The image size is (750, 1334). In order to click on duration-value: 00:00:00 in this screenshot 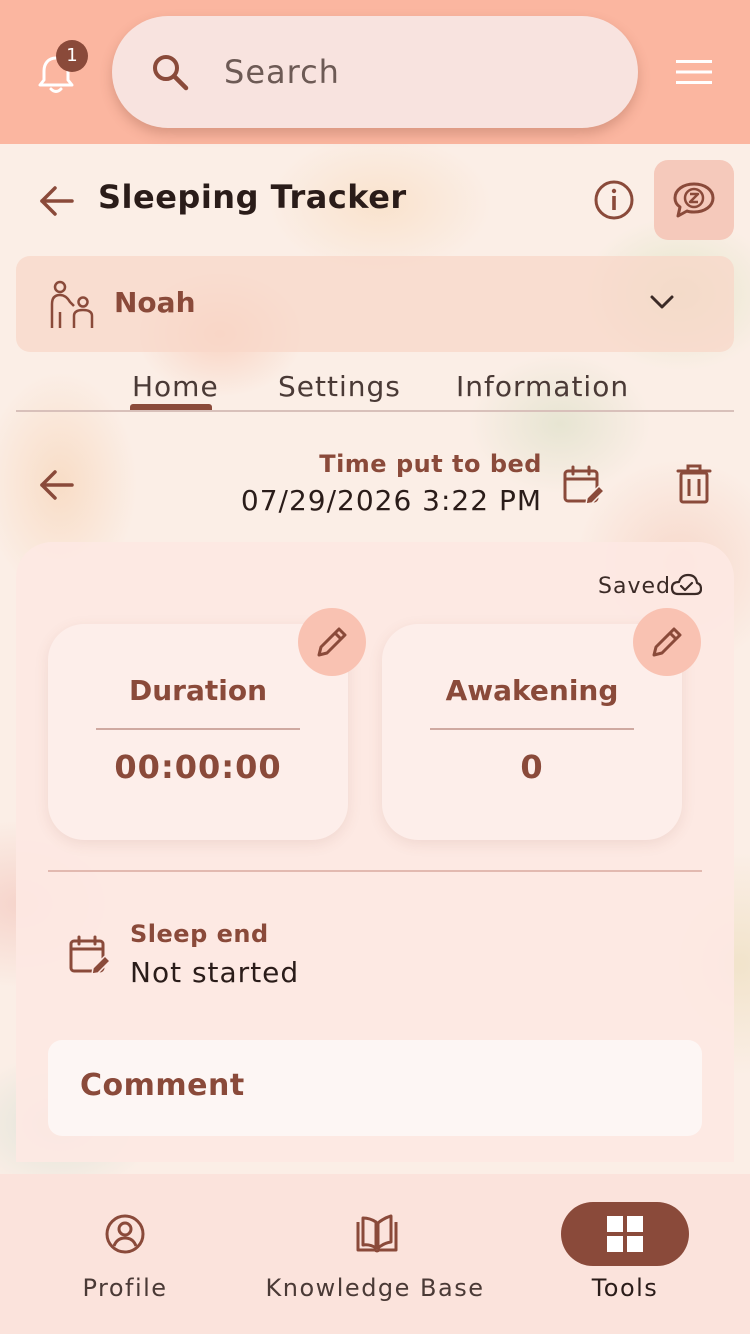, I will do `click(198, 767)`.